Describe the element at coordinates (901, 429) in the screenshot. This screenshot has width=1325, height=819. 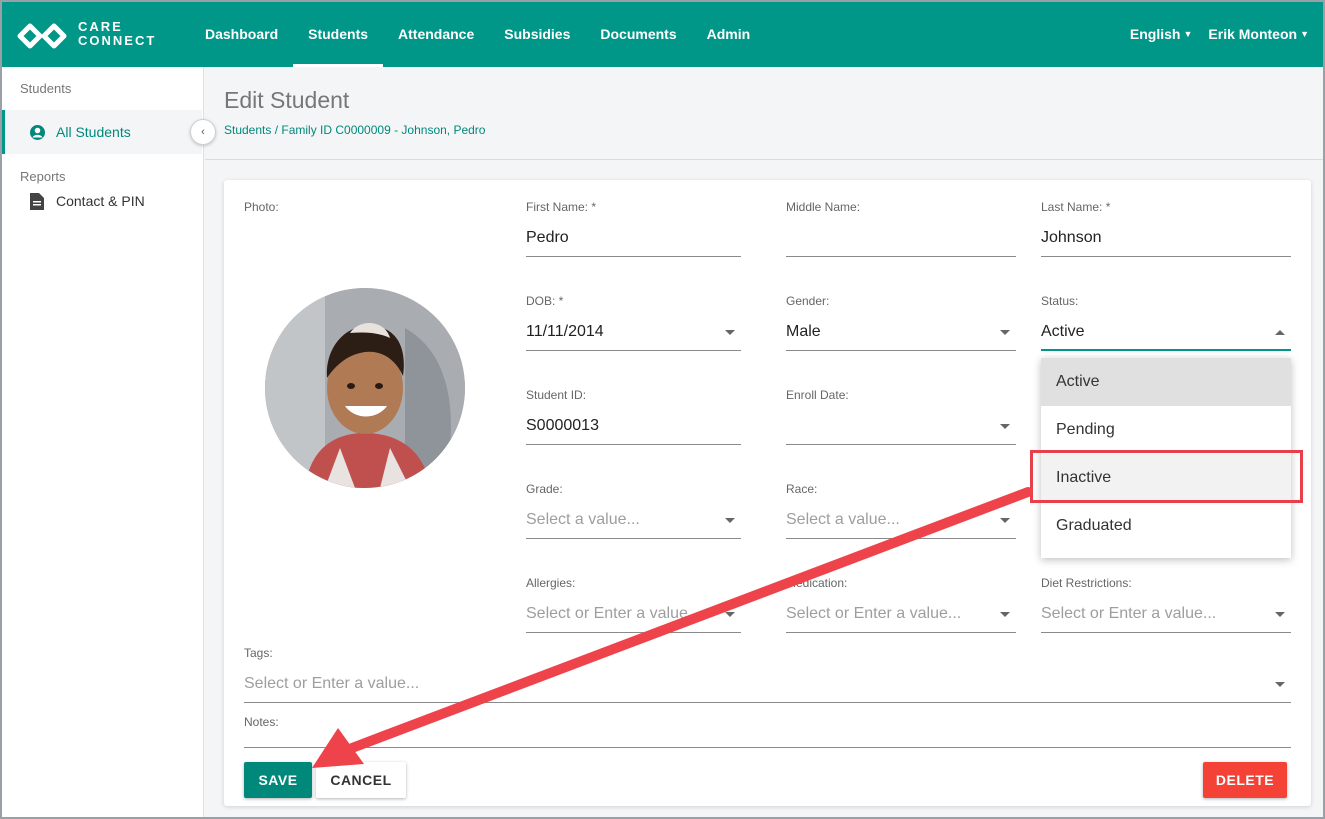
I see `enroll-date-select` at that location.